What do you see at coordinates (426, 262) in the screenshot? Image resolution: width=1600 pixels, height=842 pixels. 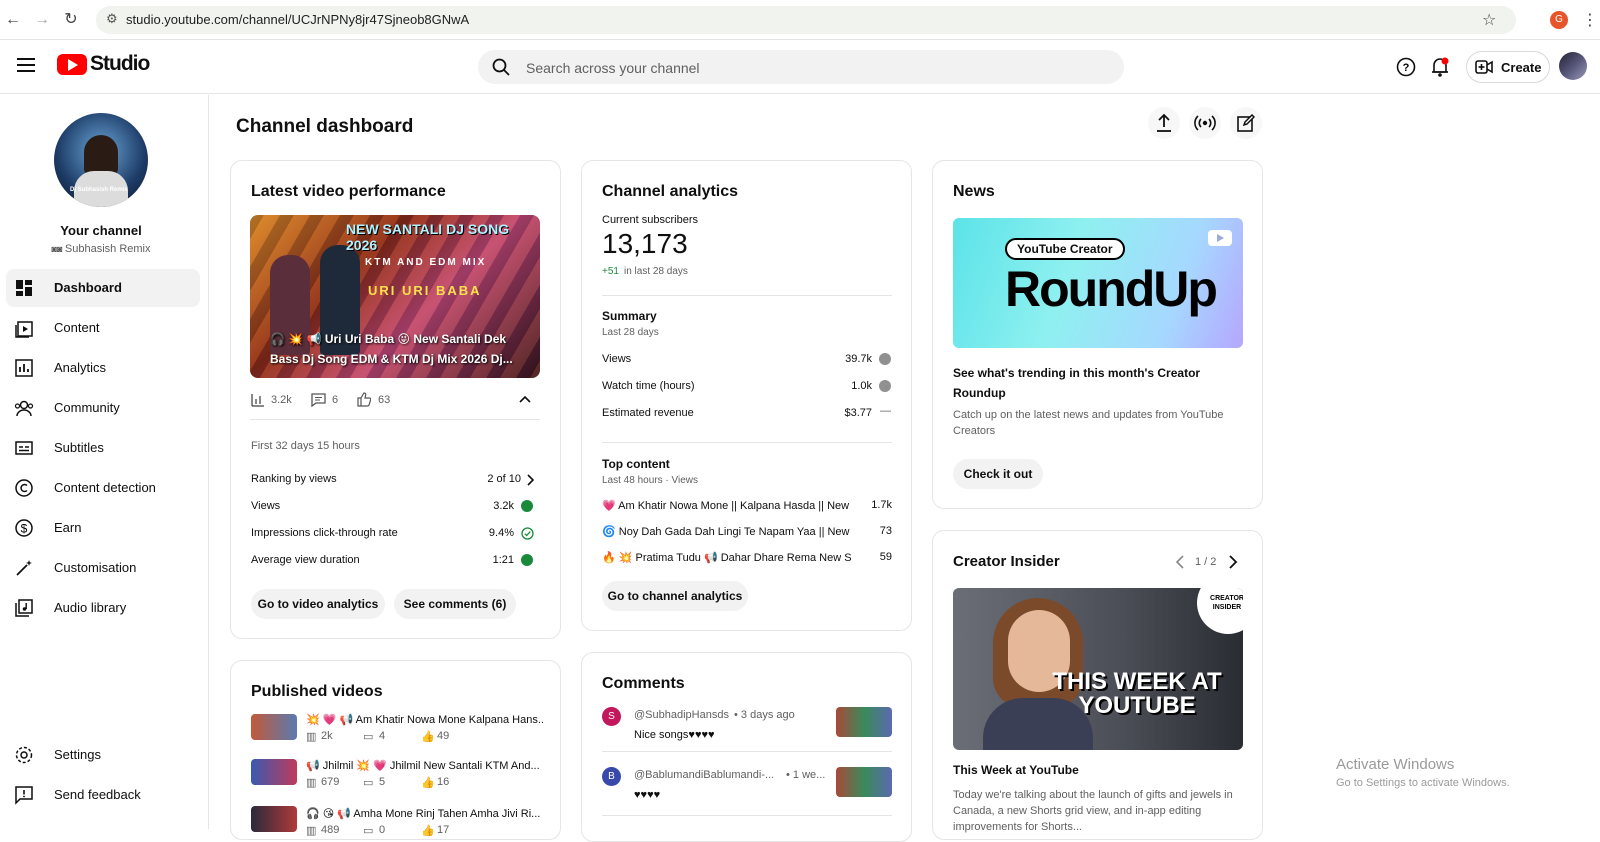 I see `thumbnail-subtitle: KTM AND EDM MIX` at bounding box center [426, 262].